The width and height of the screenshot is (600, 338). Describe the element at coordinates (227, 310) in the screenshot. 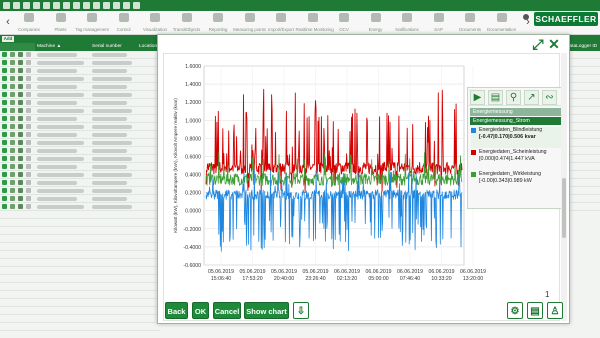

I see `cancel-button: Cancel` at that location.